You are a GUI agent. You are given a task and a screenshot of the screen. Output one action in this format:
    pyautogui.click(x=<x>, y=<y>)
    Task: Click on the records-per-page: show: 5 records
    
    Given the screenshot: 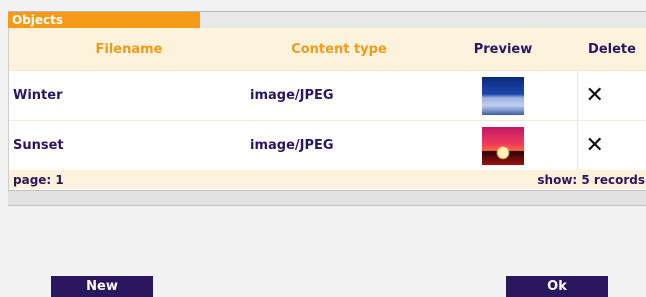 What is the action you would take?
    pyautogui.click(x=537, y=179)
    